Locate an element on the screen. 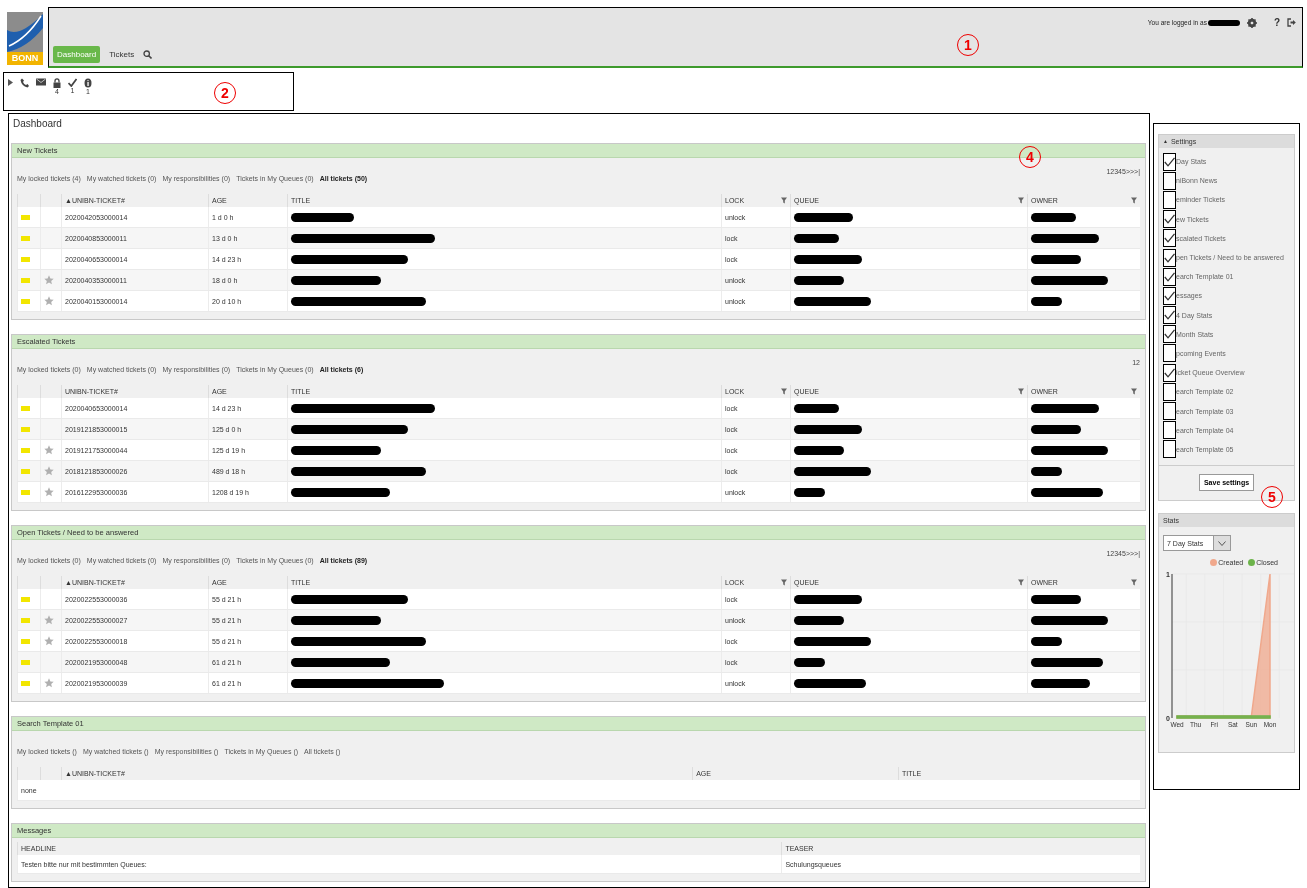 The image size is (1307, 888). expand-icon is located at coordinates (10, 82).